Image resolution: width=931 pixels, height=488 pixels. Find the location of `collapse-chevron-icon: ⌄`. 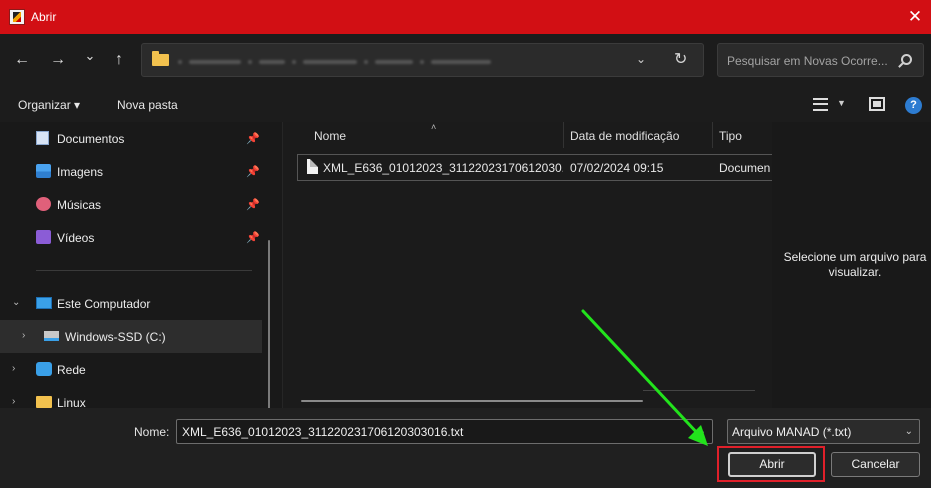

collapse-chevron-icon: ⌄ is located at coordinates (16, 302).